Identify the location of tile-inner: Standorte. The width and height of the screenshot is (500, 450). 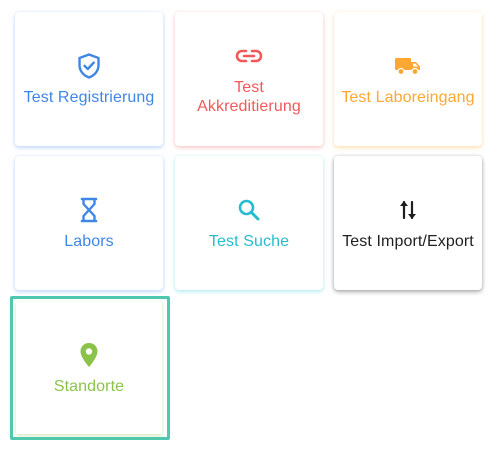
(89, 368).